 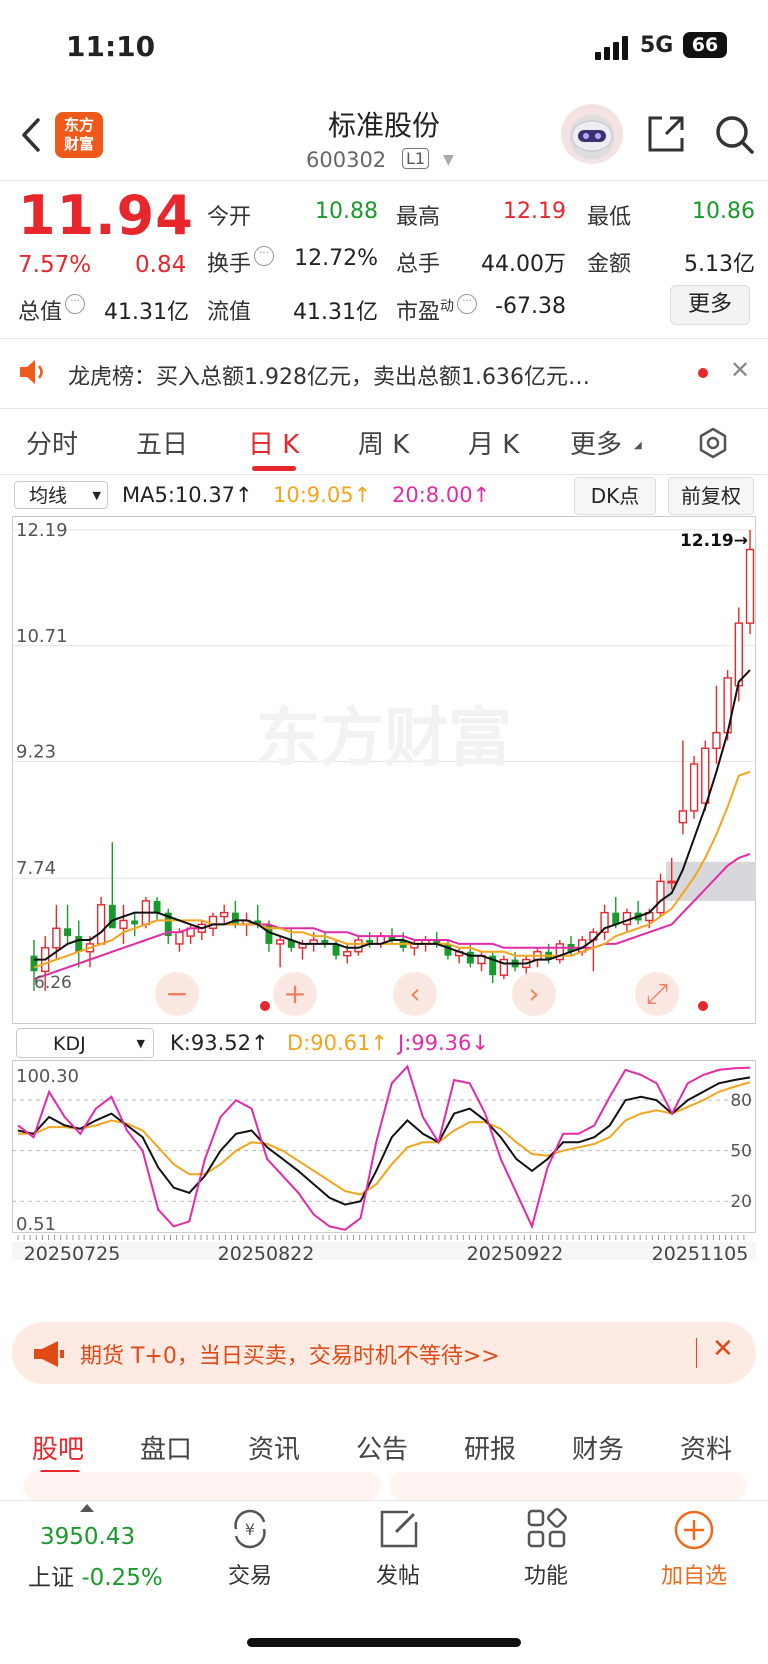 What do you see at coordinates (187, 495) in the screenshot?
I see `ma5-value: MA5:10.37↑` at bounding box center [187, 495].